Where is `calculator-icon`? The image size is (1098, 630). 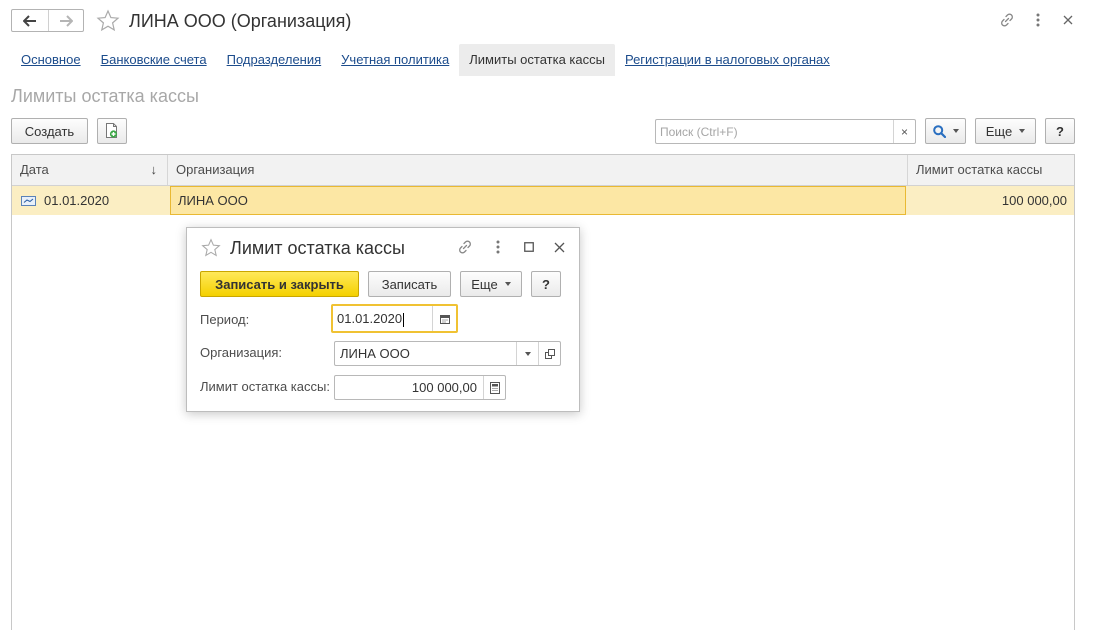
calculator-icon is located at coordinates (494, 387).